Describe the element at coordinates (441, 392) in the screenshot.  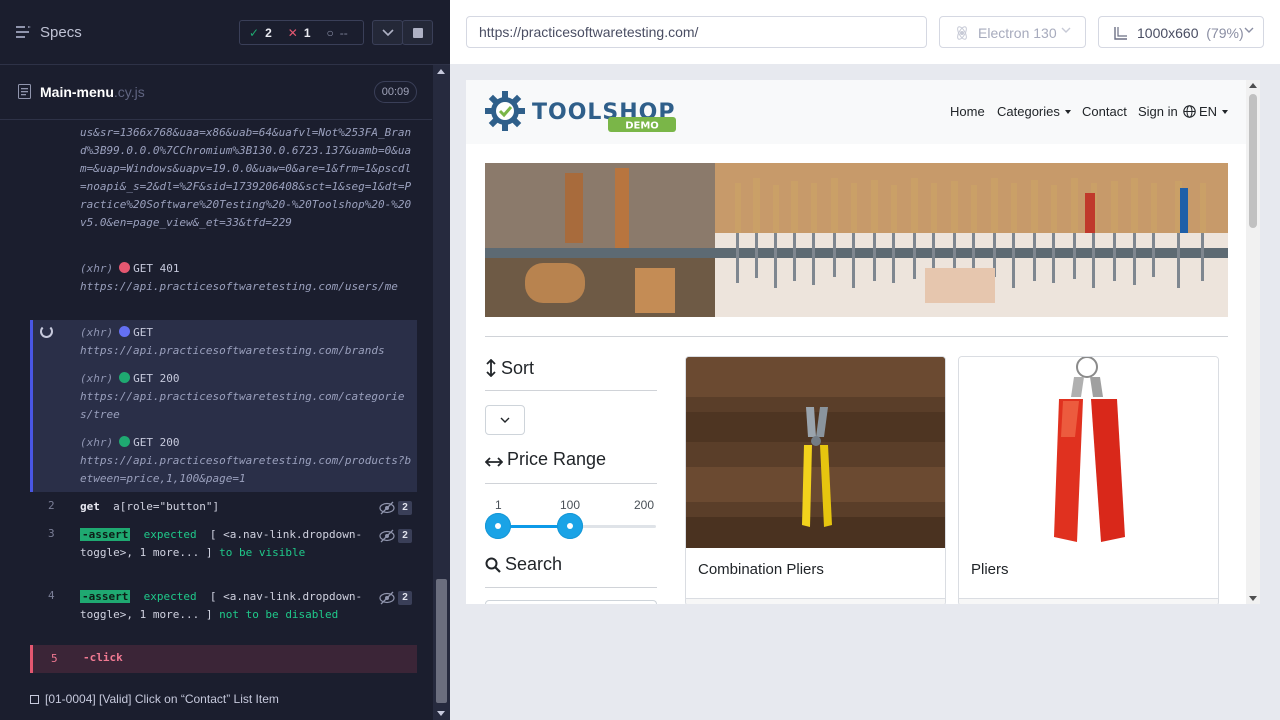
I see `reporter-scrollbar` at that location.